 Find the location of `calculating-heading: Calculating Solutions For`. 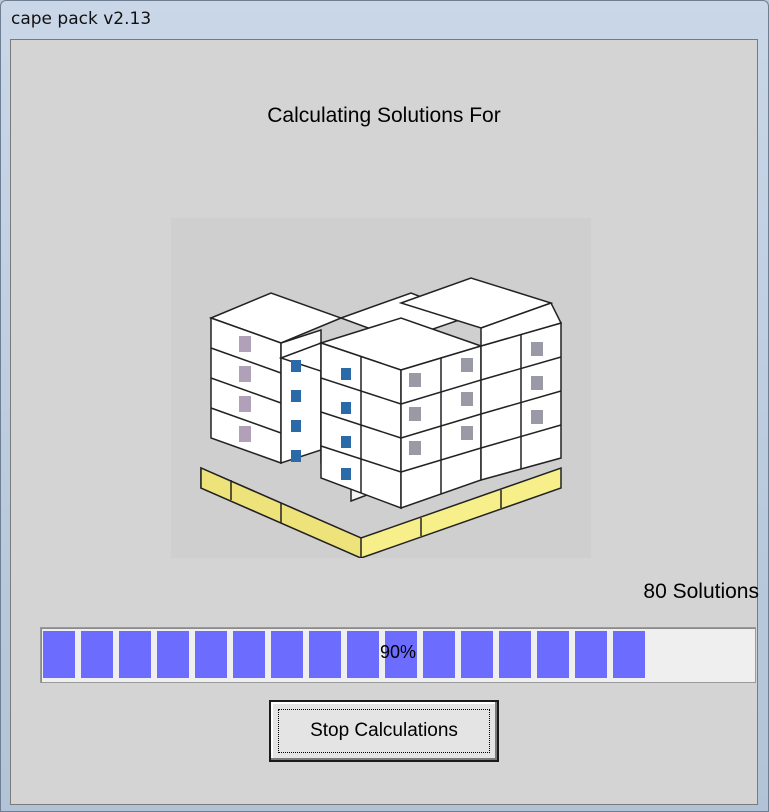

calculating-heading: Calculating Solutions For is located at coordinates (384, 115).